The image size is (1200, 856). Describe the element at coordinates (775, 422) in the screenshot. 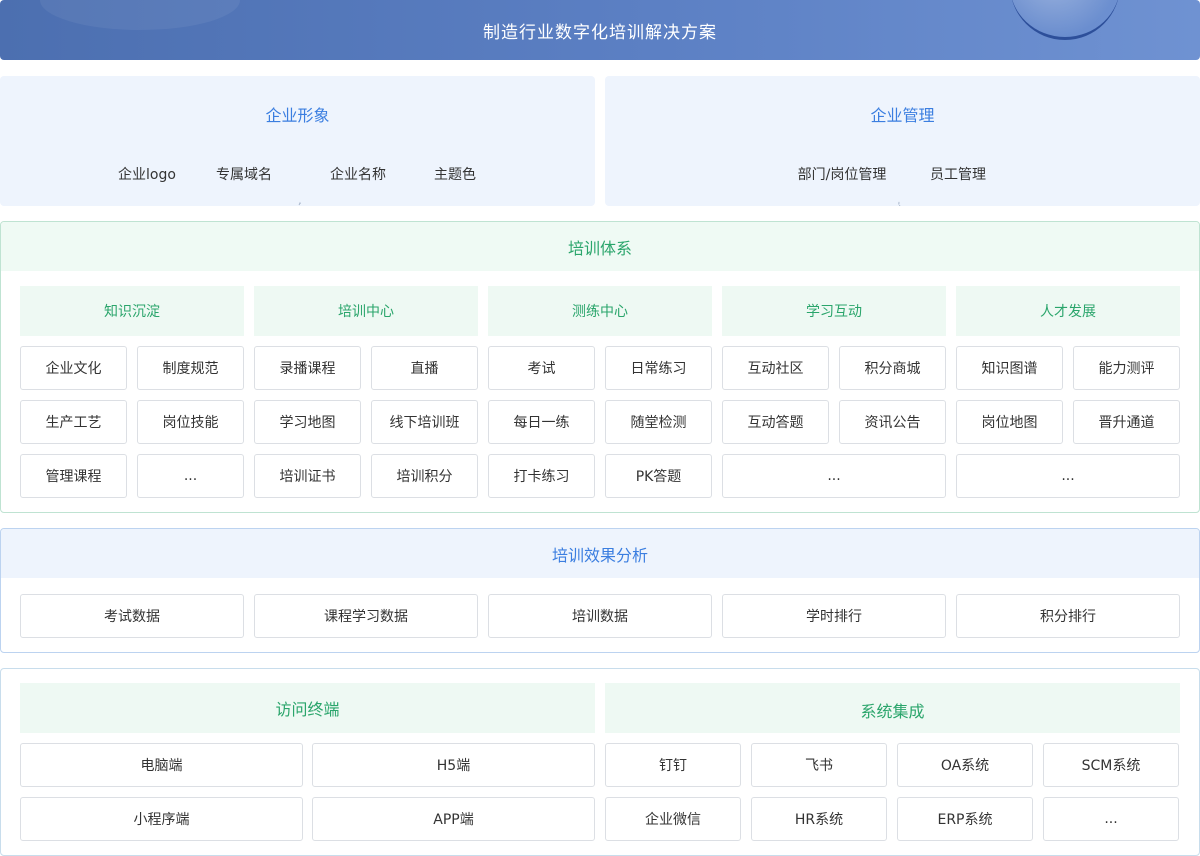

I see `item-interactive-qa: 互动答题` at that location.